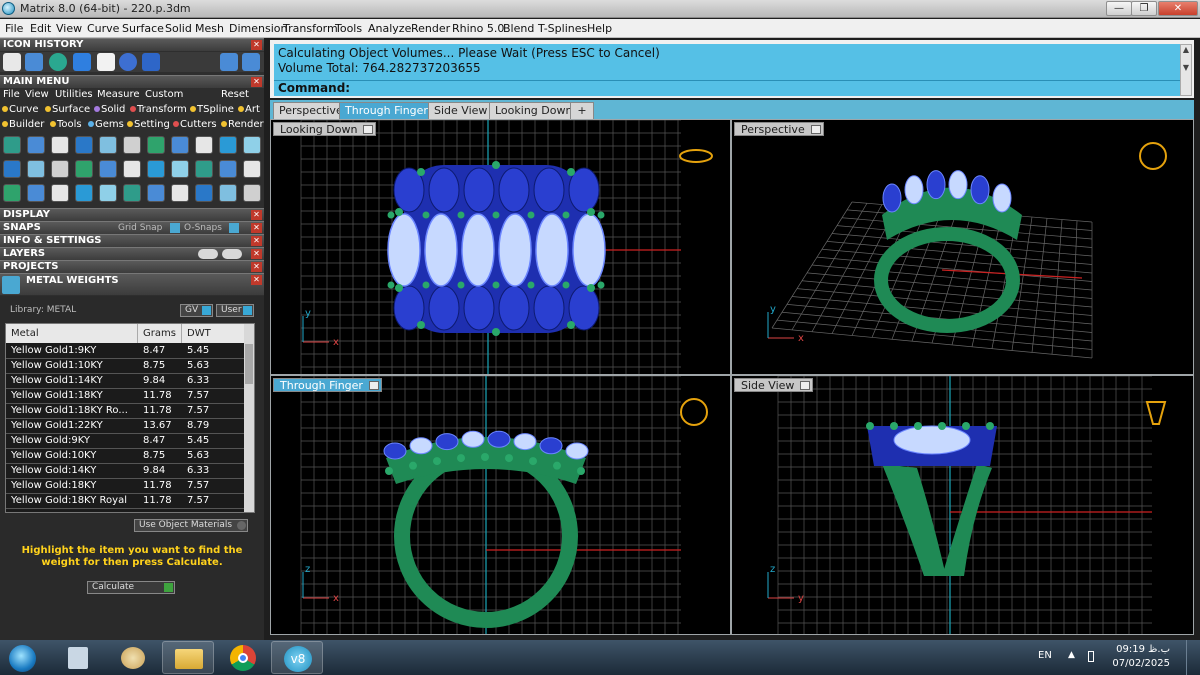 The image size is (1200, 675). Describe the element at coordinates (582, 110) in the screenshot. I see `add-tab-button: +` at that location.